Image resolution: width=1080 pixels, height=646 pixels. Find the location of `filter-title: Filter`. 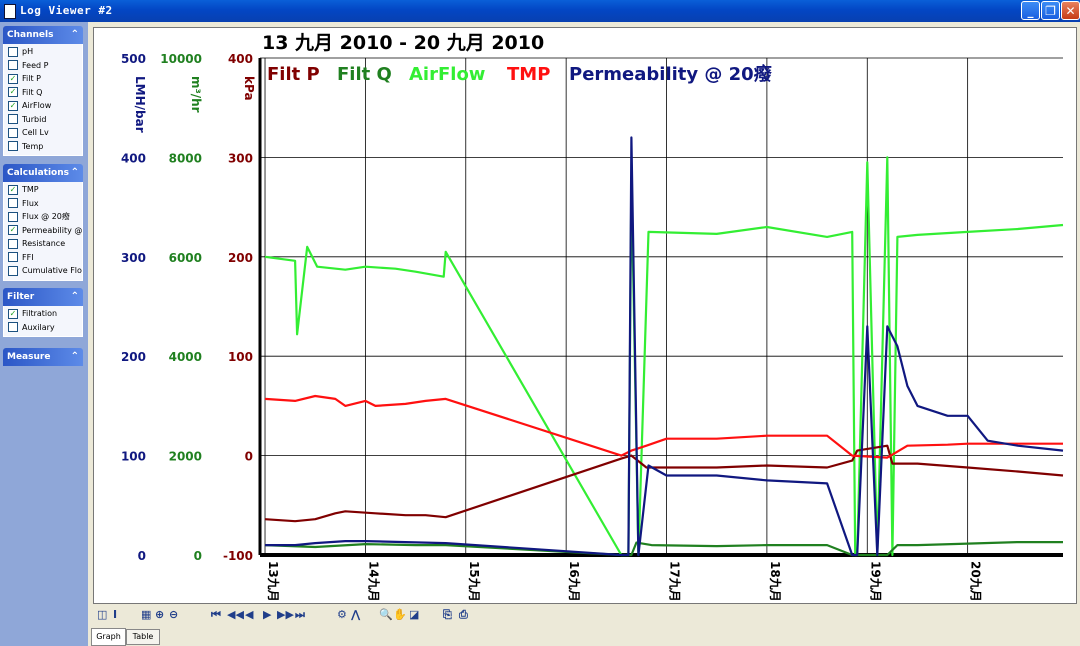

filter-title: Filter is located at coordinates (21, 297).